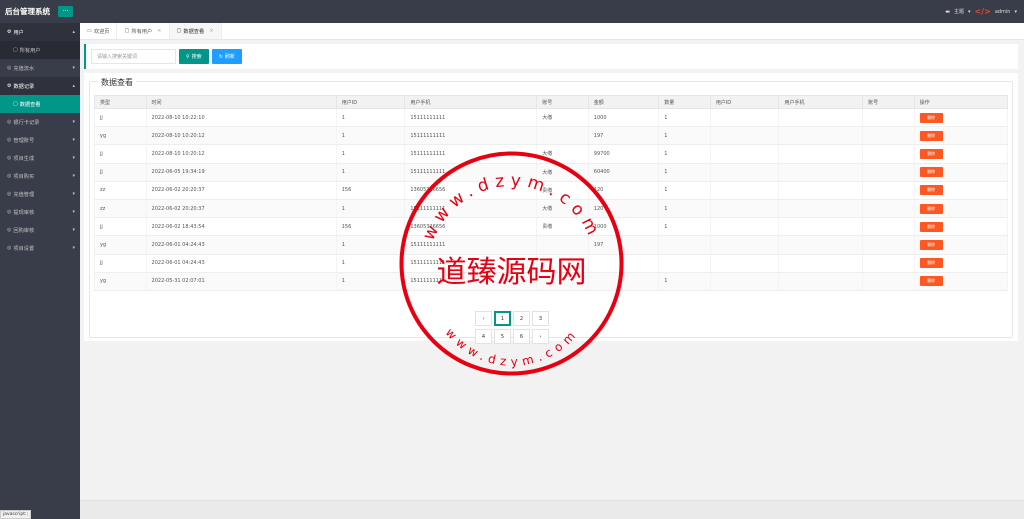 The image size is (1024, 519). What do you see at coordinates (40, 212) in the screenshot?
I see `sidebar-item: ◎ 提现审核 ▾` at bounding box center [40, 212].